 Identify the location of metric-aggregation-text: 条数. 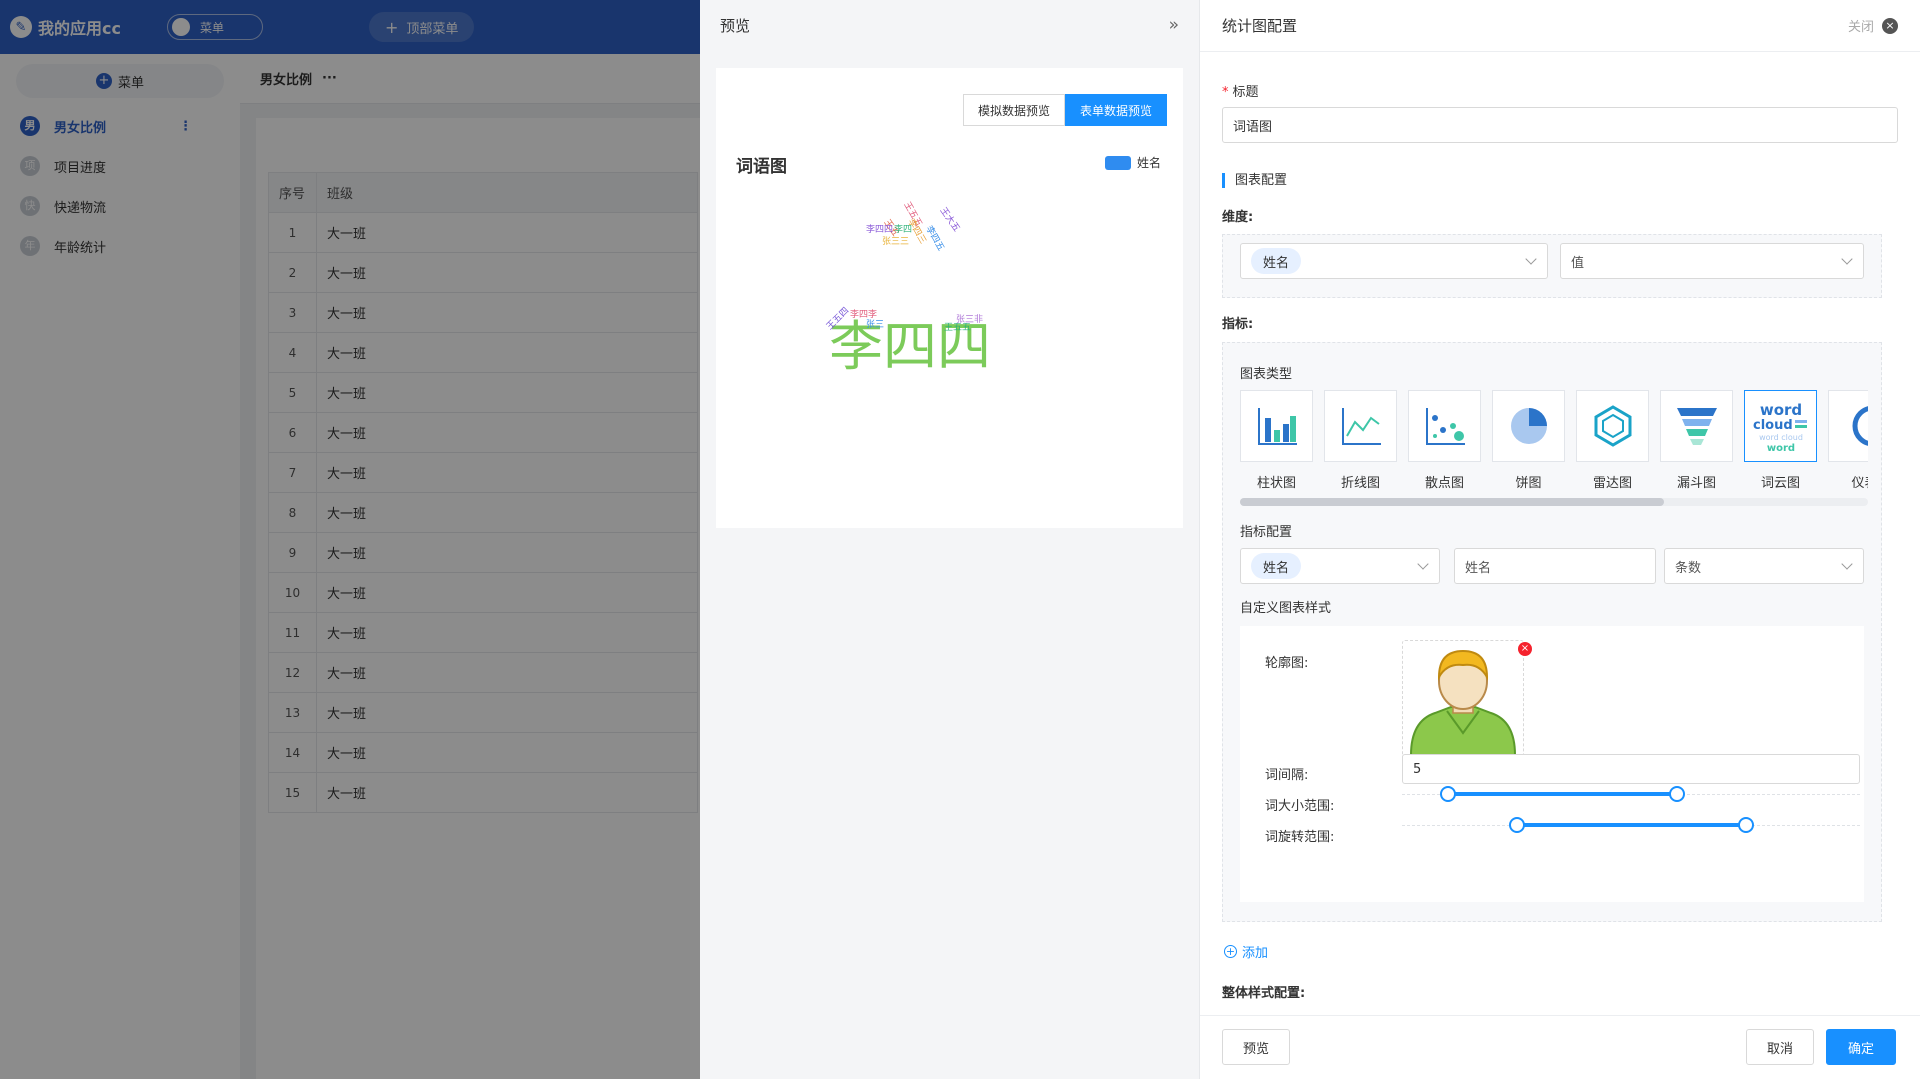
(1688, 568).